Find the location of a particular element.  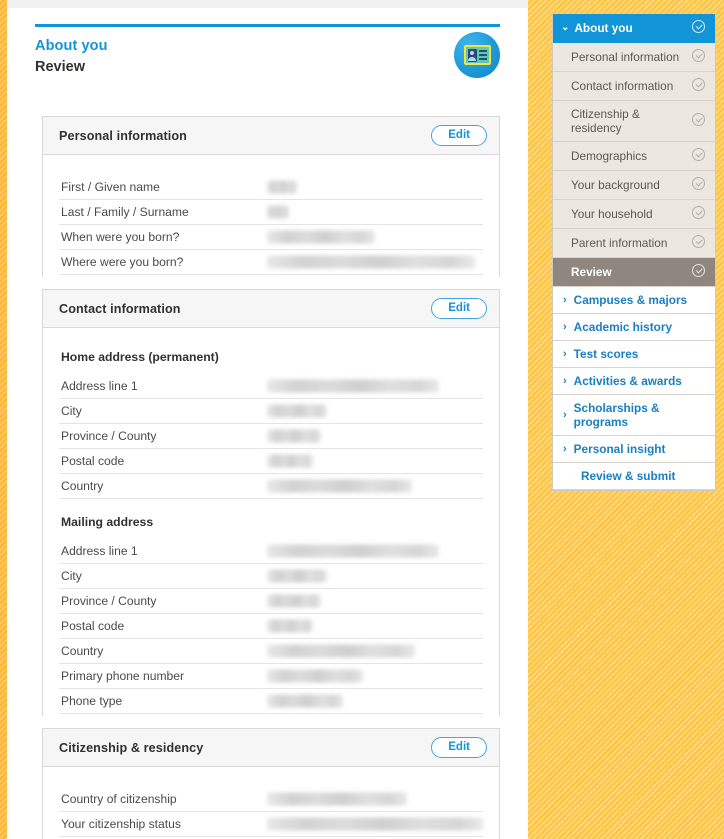

sidebar-item-label: About you is located at coordinates (603, 28).